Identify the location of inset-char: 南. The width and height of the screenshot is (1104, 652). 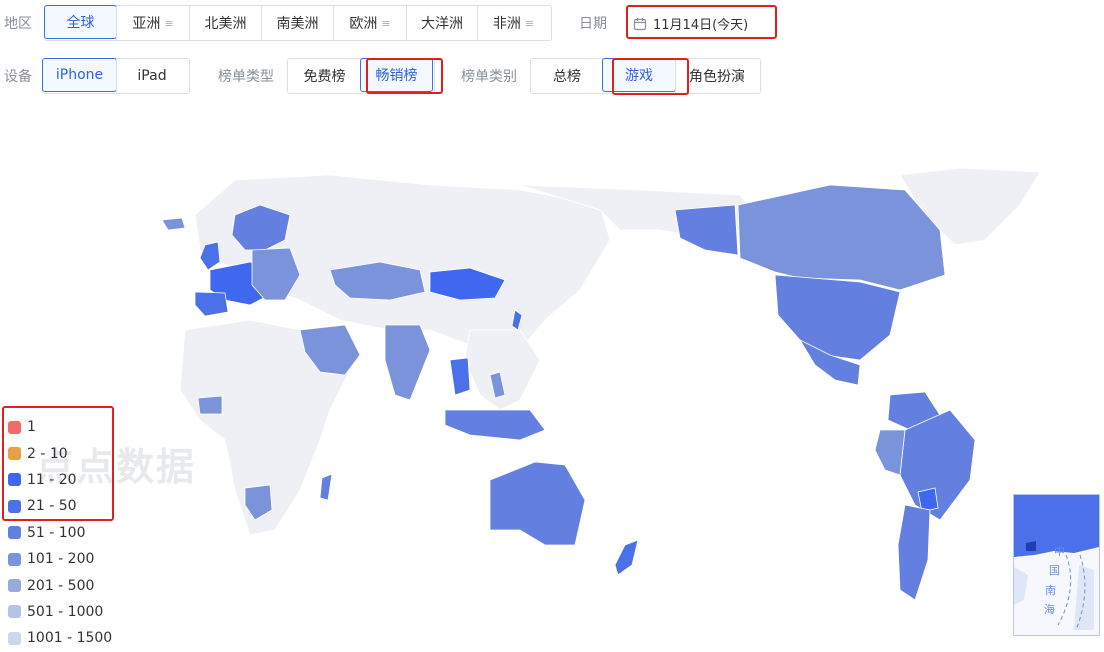
(1050, 590).